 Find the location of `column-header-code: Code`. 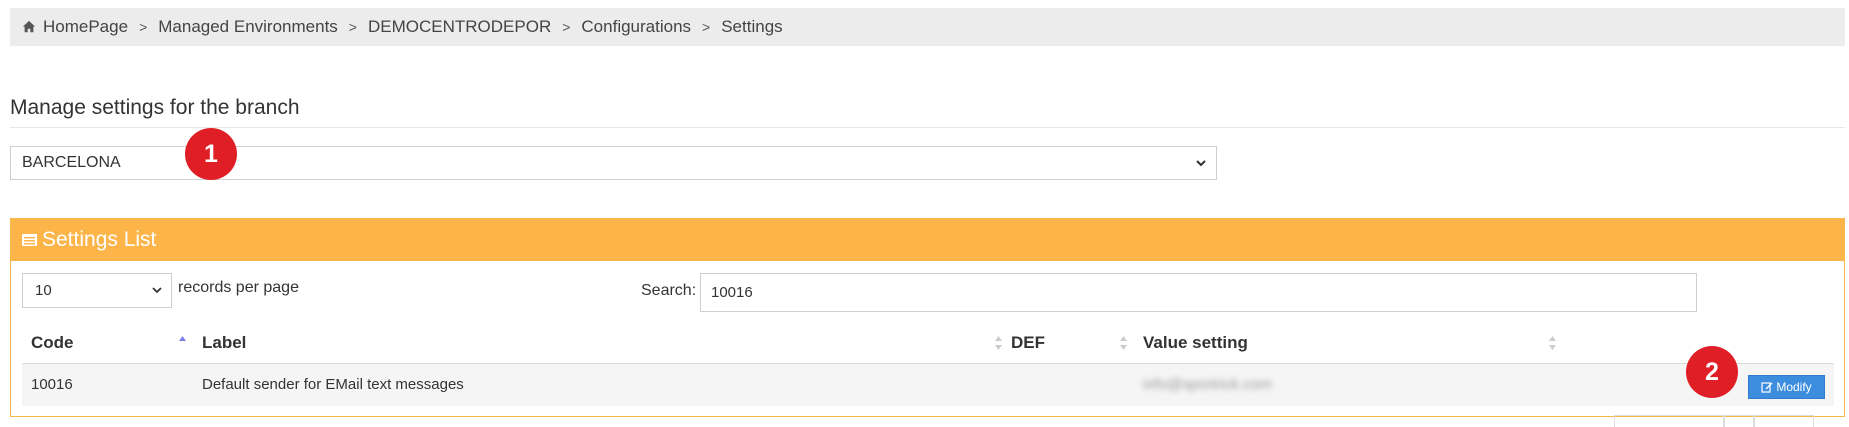

column-header-code: Code is located at coordinates (52, 343).